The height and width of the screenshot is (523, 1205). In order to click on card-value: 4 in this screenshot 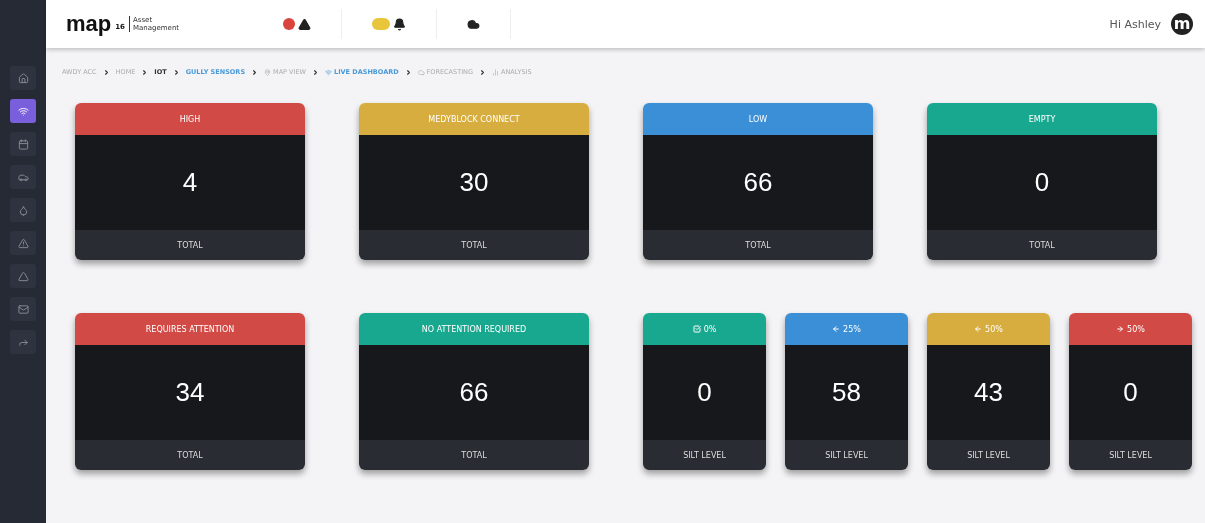, I will do `click(190, 182)`.